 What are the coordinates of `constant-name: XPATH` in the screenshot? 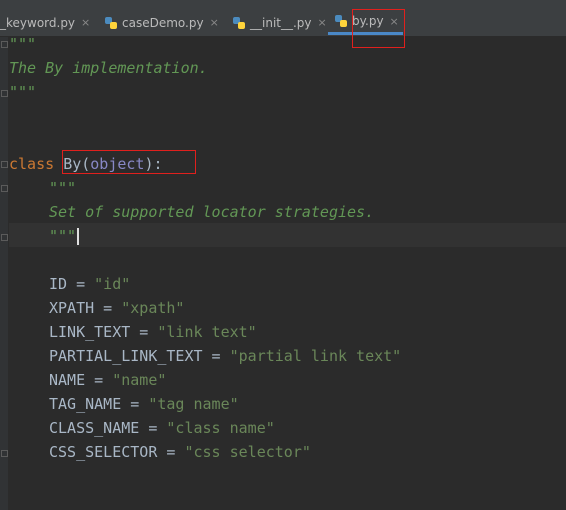 It's located at (72, 308).